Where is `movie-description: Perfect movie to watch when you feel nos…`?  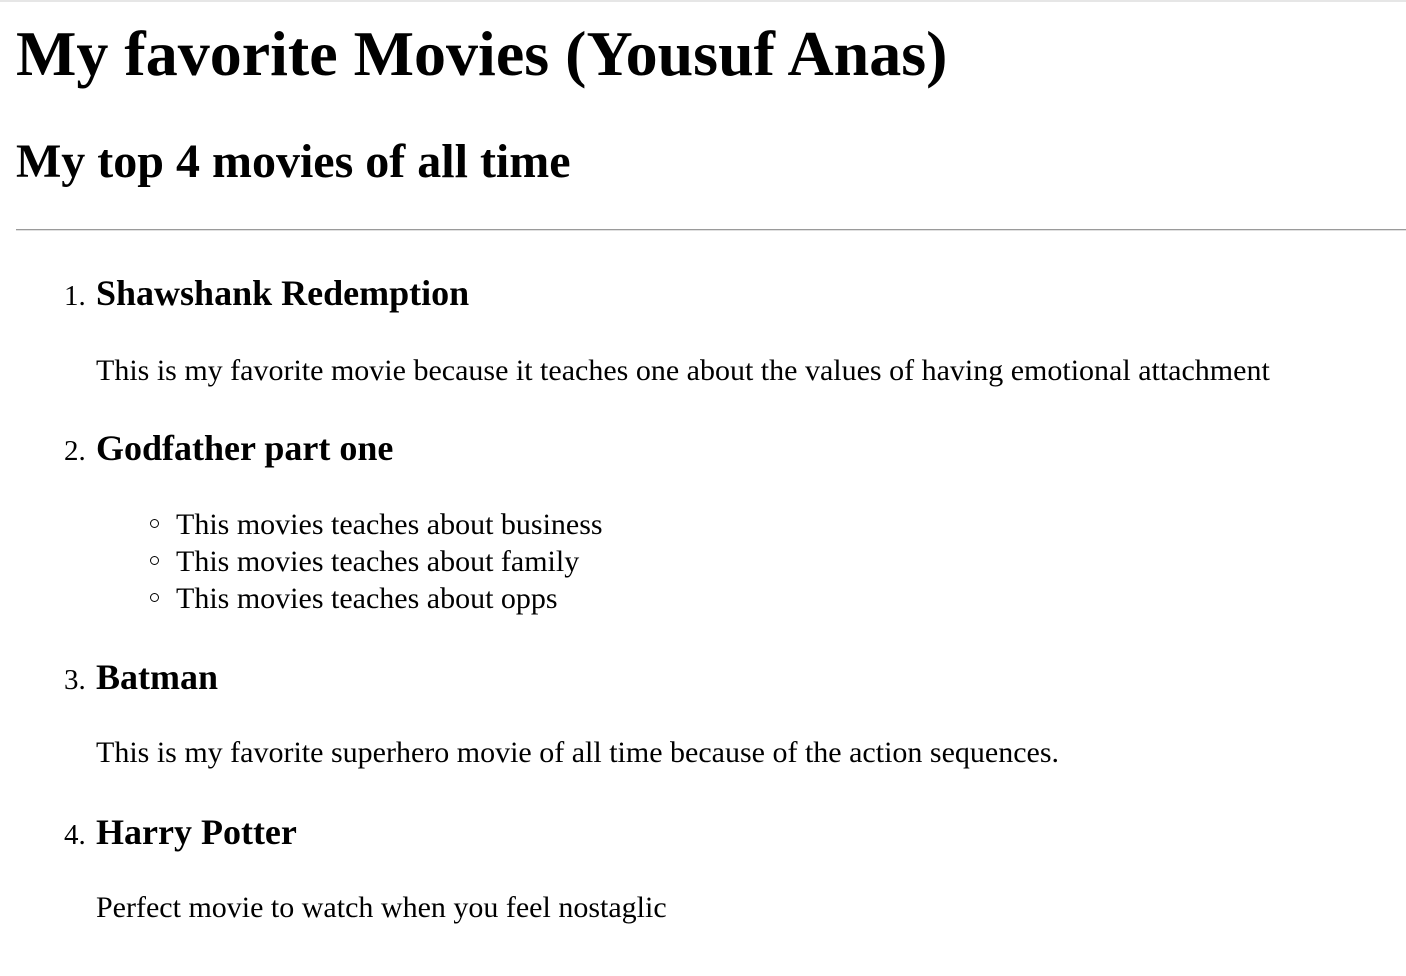 movie-description: Perfect movie to watch when you feel nos… is located at coordinates (381, 907).